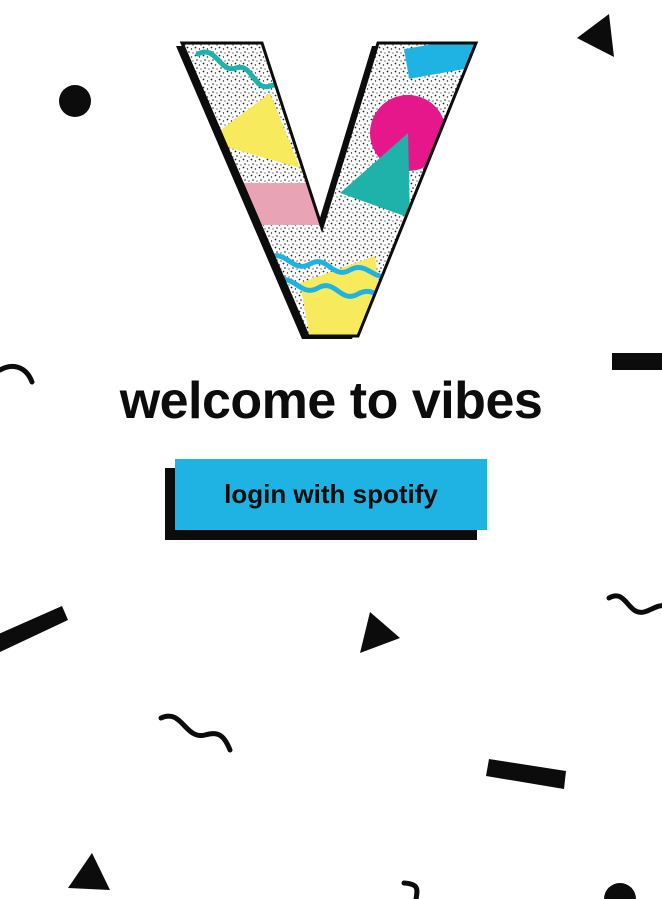  I want to click on welcome-title: welcome to vibes, so click(331, 401).